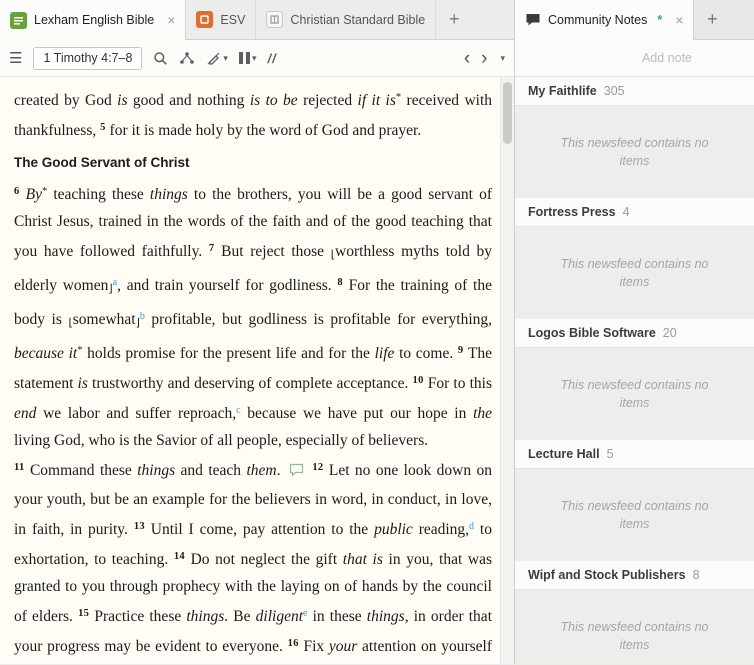 This screenshot has width=754, height=665. I want to click on text-segment: . Be, so click(240, 616).